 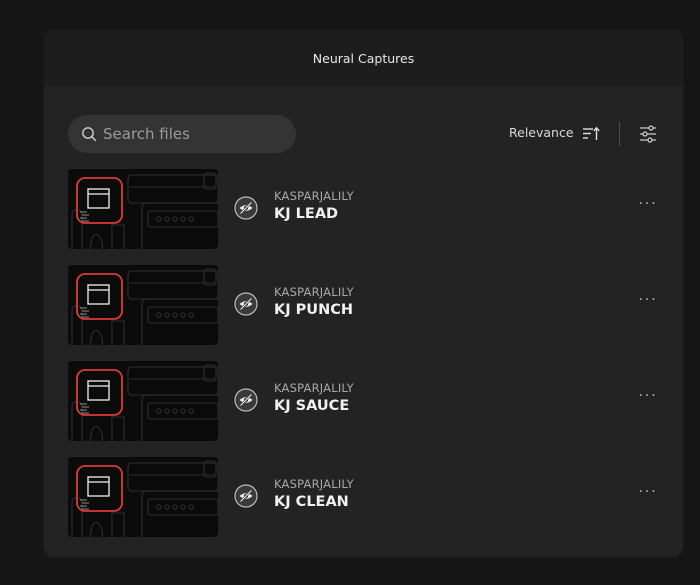 I want to click on list-item: KASPARJALILY KJ LEAD ···, so click(x=368, y=209).